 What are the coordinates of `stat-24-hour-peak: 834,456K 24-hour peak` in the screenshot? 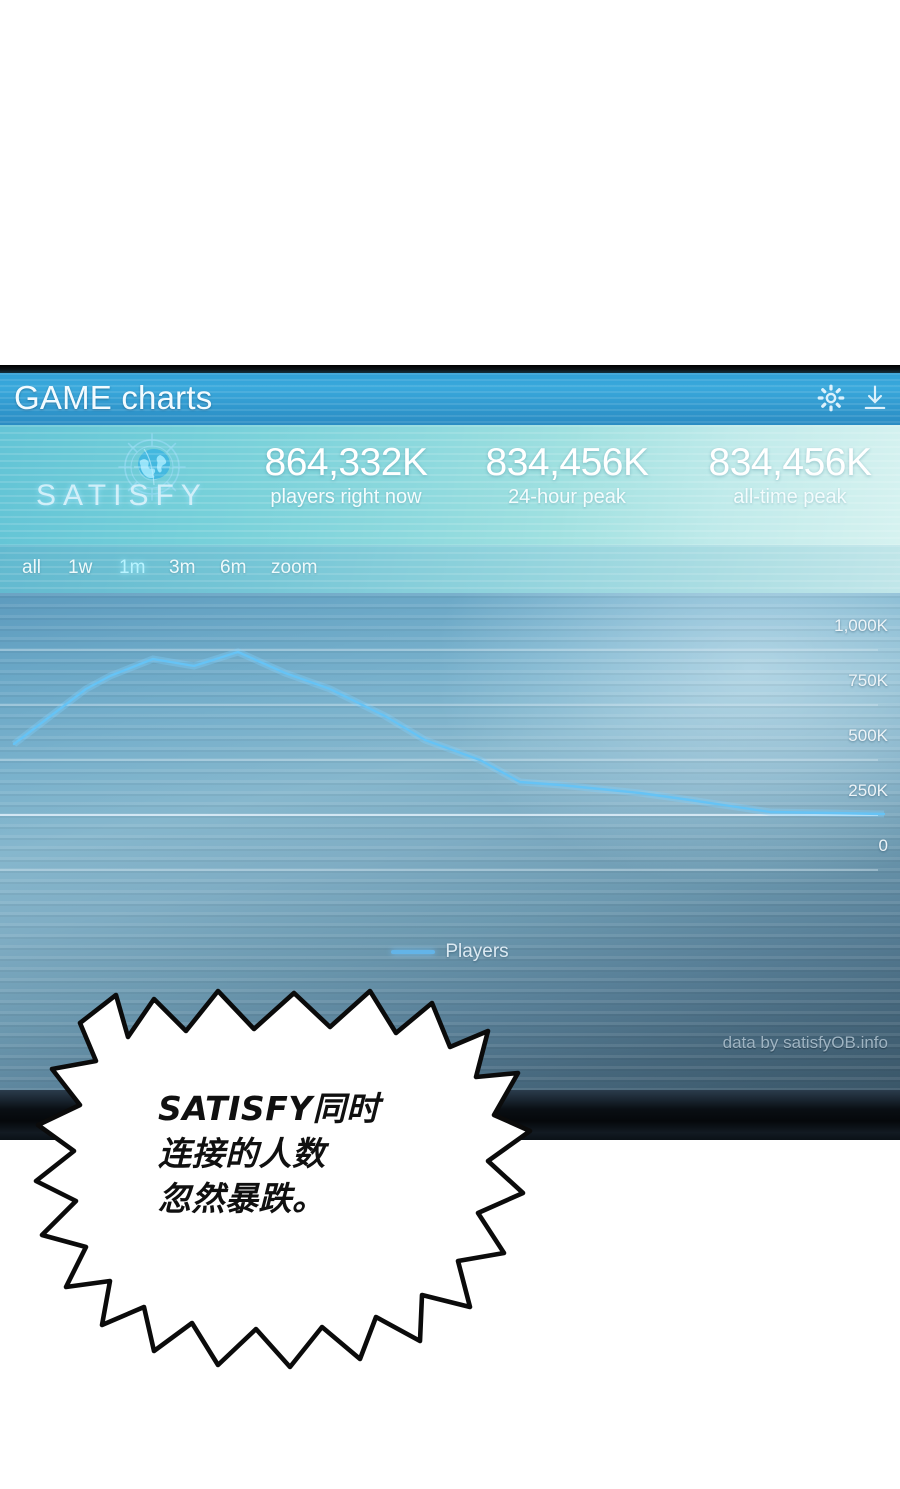 It's located at (567, 475).